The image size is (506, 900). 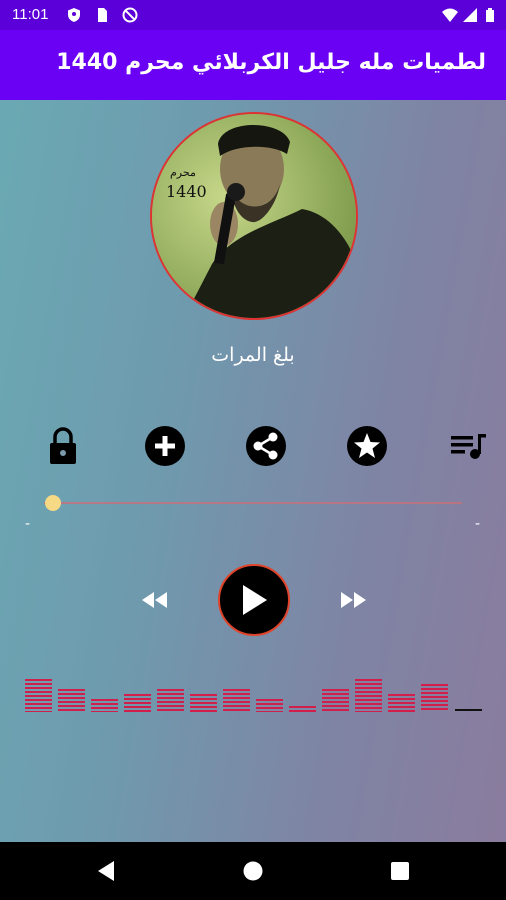 I want to click on album-art-caption-1: محرم, so click(x=183, y=172).